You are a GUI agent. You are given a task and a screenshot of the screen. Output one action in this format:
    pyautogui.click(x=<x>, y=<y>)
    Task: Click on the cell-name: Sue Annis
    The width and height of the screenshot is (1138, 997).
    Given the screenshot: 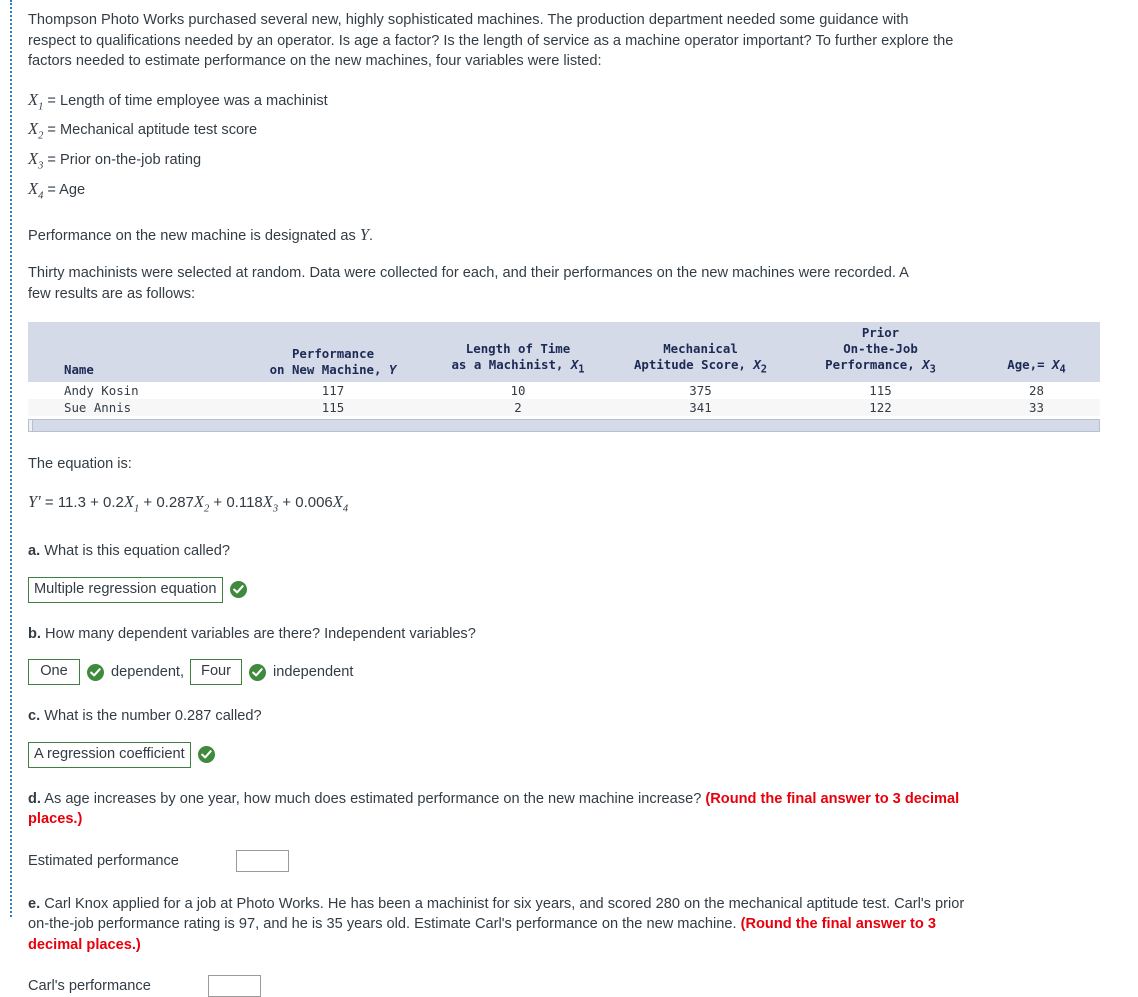 What is the action you would take?
    pyautogui.click(x=135, y=407)
    